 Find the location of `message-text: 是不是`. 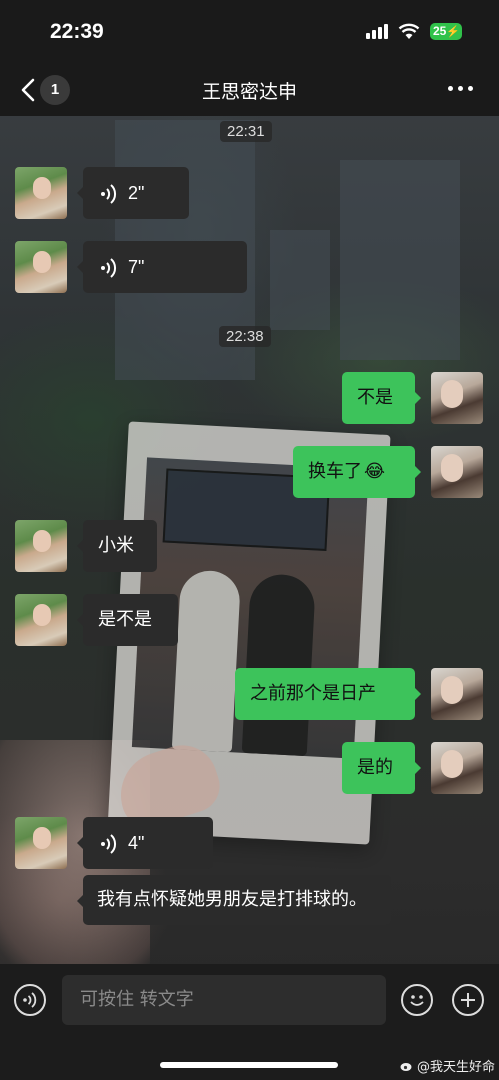

message-text: 是不是 is located at coordinates (125, 619).